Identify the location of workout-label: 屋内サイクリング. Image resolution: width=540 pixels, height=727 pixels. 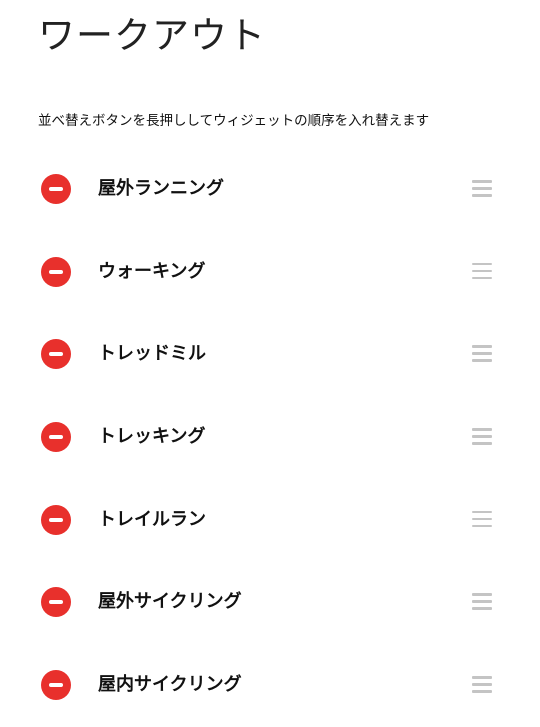
(170, 685).